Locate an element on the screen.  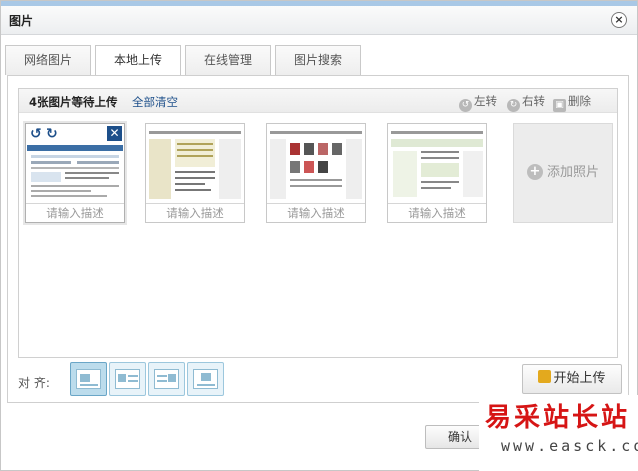
close-icon: × is located at coordinates (619, 20).